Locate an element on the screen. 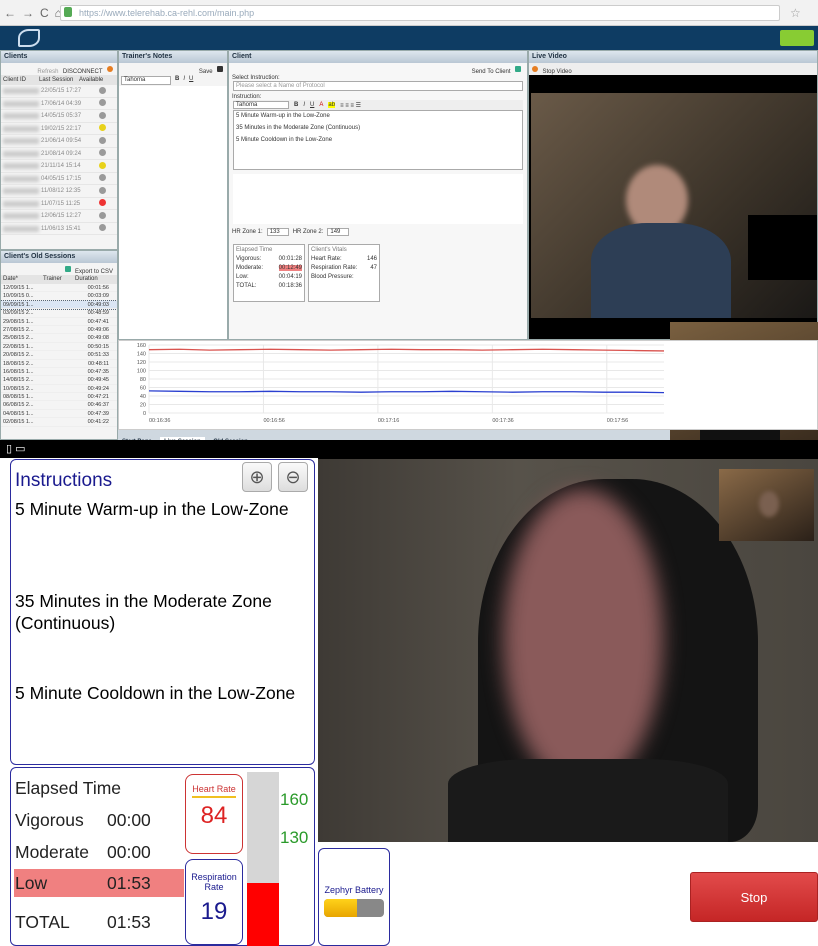  battery-icon is located at coordinates (354, 908).